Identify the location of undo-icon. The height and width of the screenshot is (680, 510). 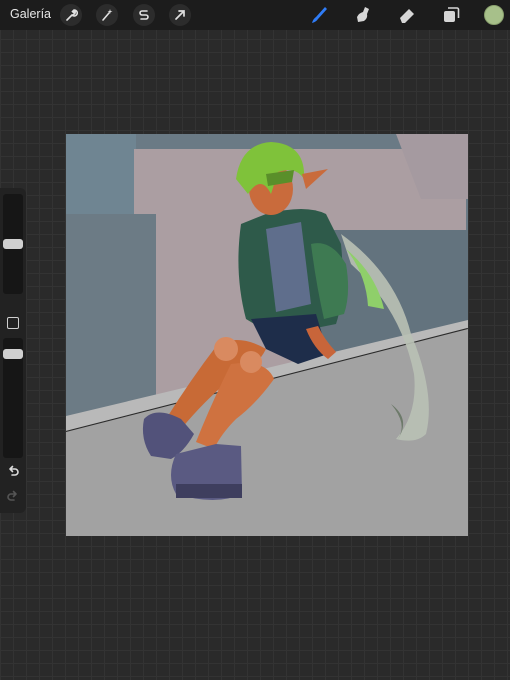
(13, 471).